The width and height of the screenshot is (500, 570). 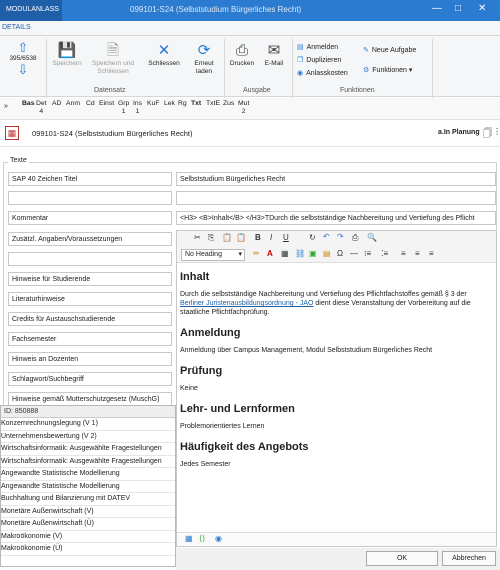 I want to click on heading-lehrformen: Lehr- und Lernformen, so click(x=237, y=409).